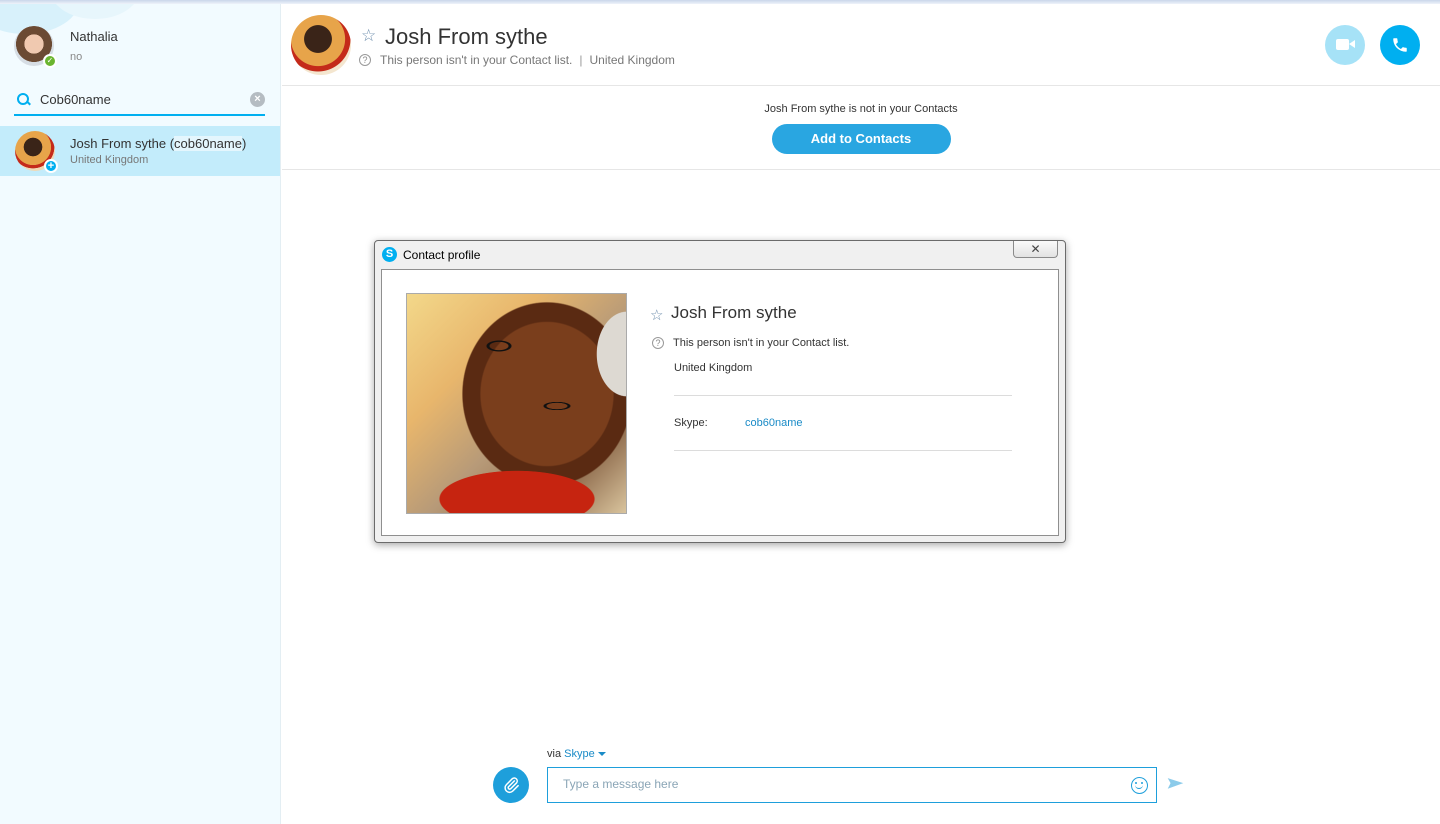 The image size is (1440, 824). What do you see at coordinates (389, 254) in the screenshot?
I see `skype-logo-icon: S` at bounding box center [389, 254].